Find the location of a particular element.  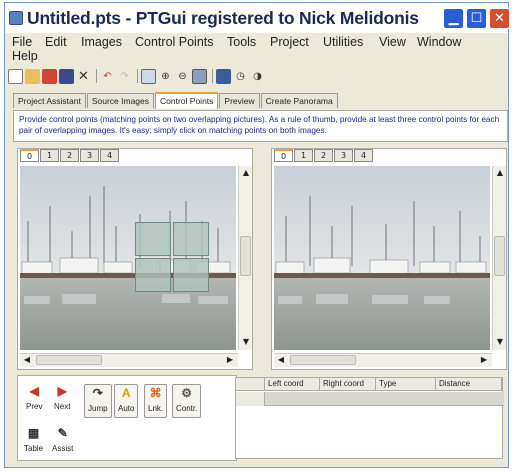

control-icon: ⚙ is located at coordinates (187, 393).